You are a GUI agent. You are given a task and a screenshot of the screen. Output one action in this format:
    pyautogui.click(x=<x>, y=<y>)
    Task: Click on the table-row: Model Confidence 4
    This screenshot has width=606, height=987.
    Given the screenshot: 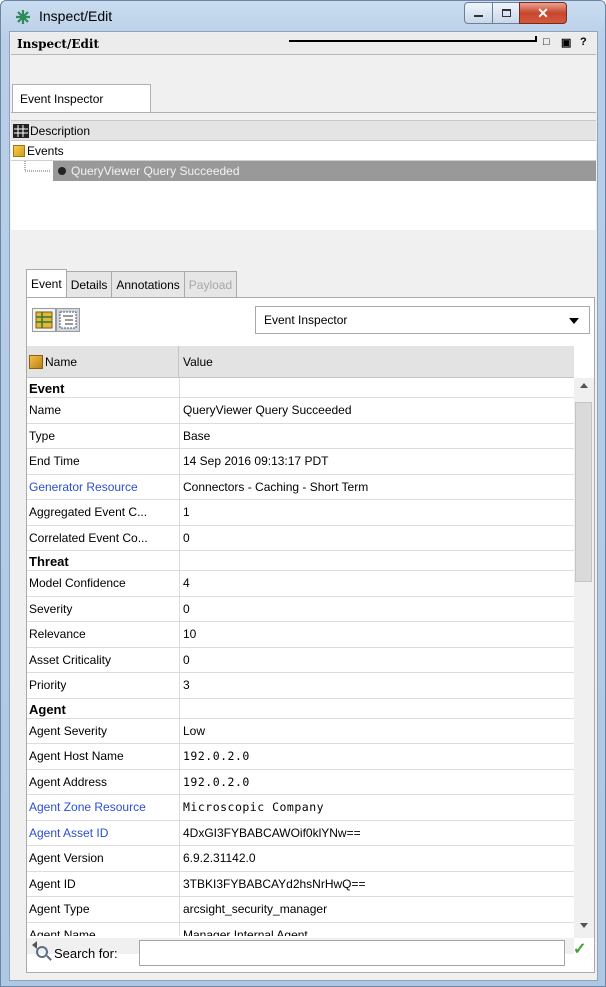 What is the action you would take?
    pyautogui.click(x=300, y=584)
    